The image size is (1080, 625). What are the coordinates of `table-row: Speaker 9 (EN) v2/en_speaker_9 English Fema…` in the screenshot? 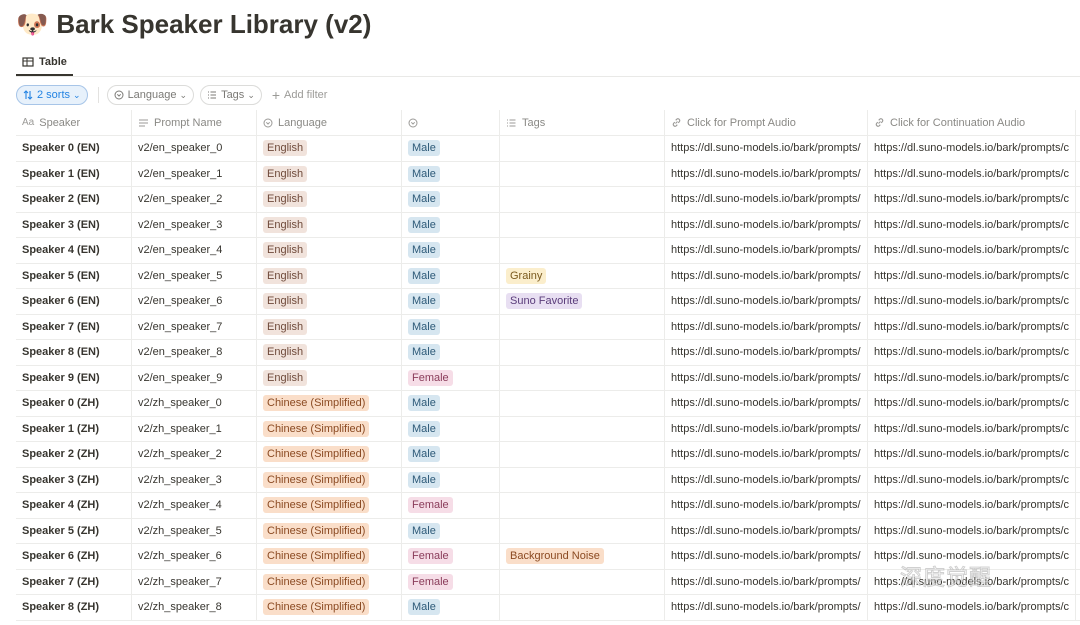 It's located at (548, 378).